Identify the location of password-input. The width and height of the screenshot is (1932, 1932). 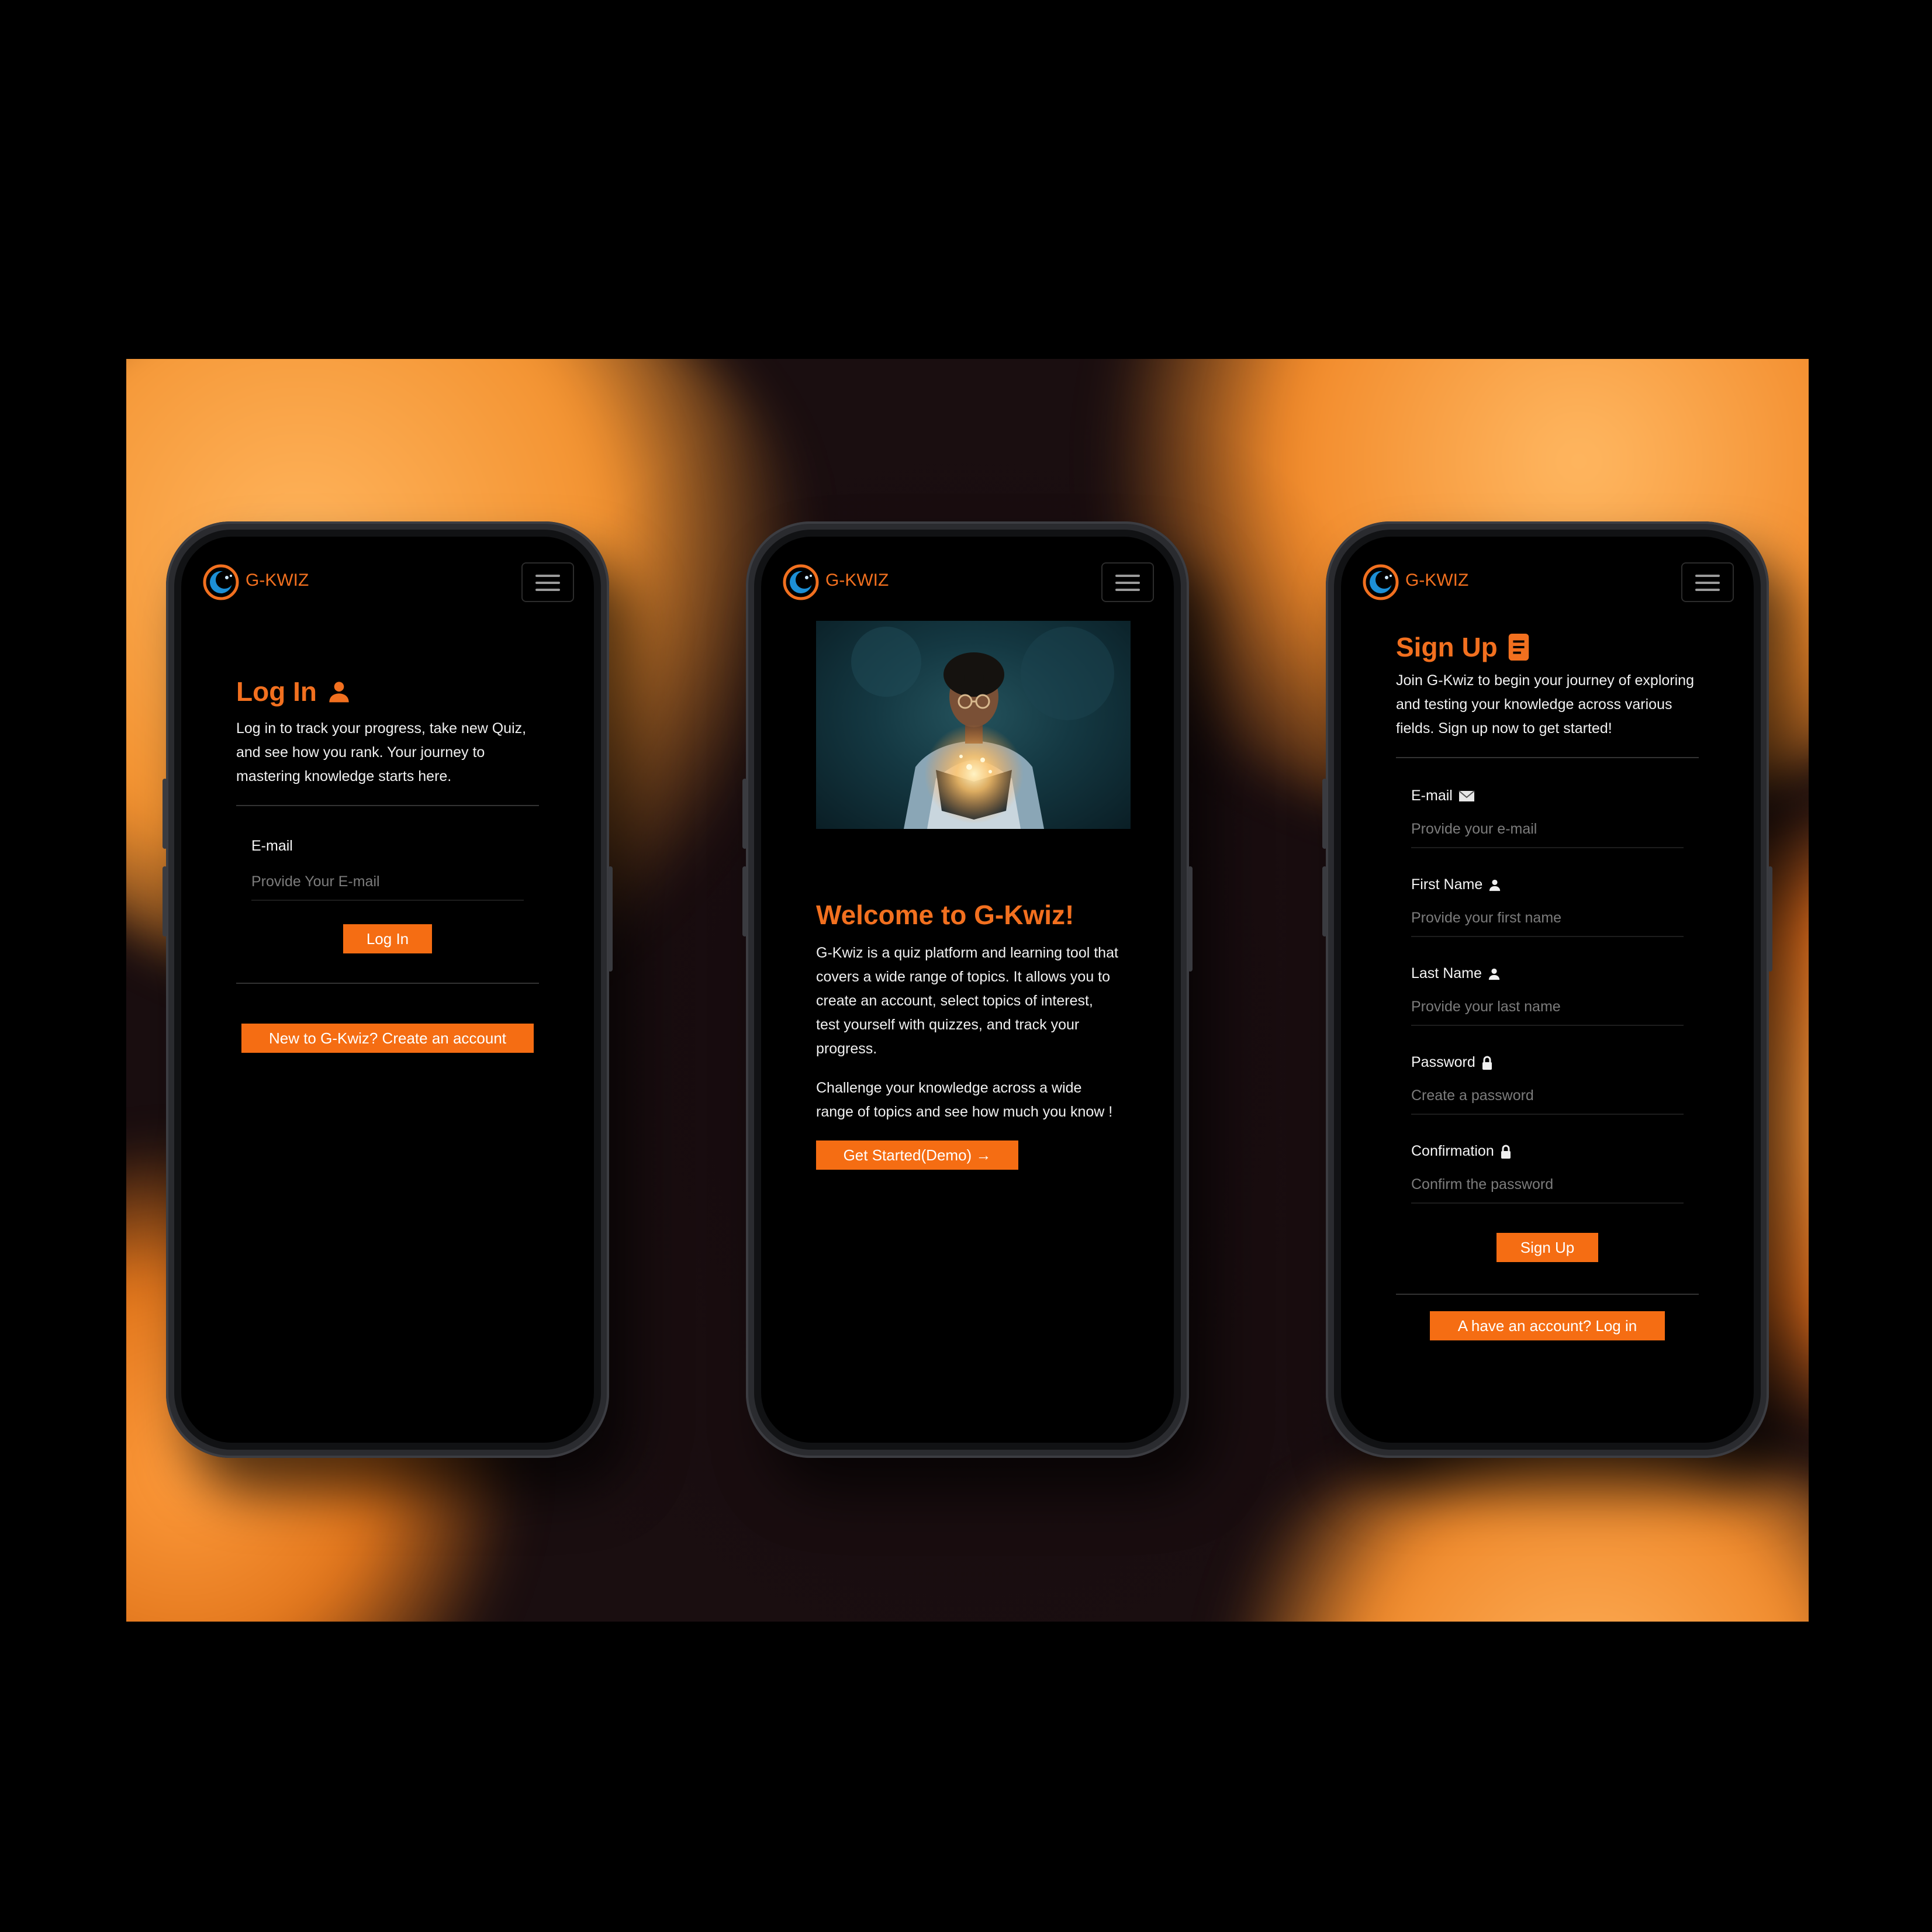
(1548, 1098).